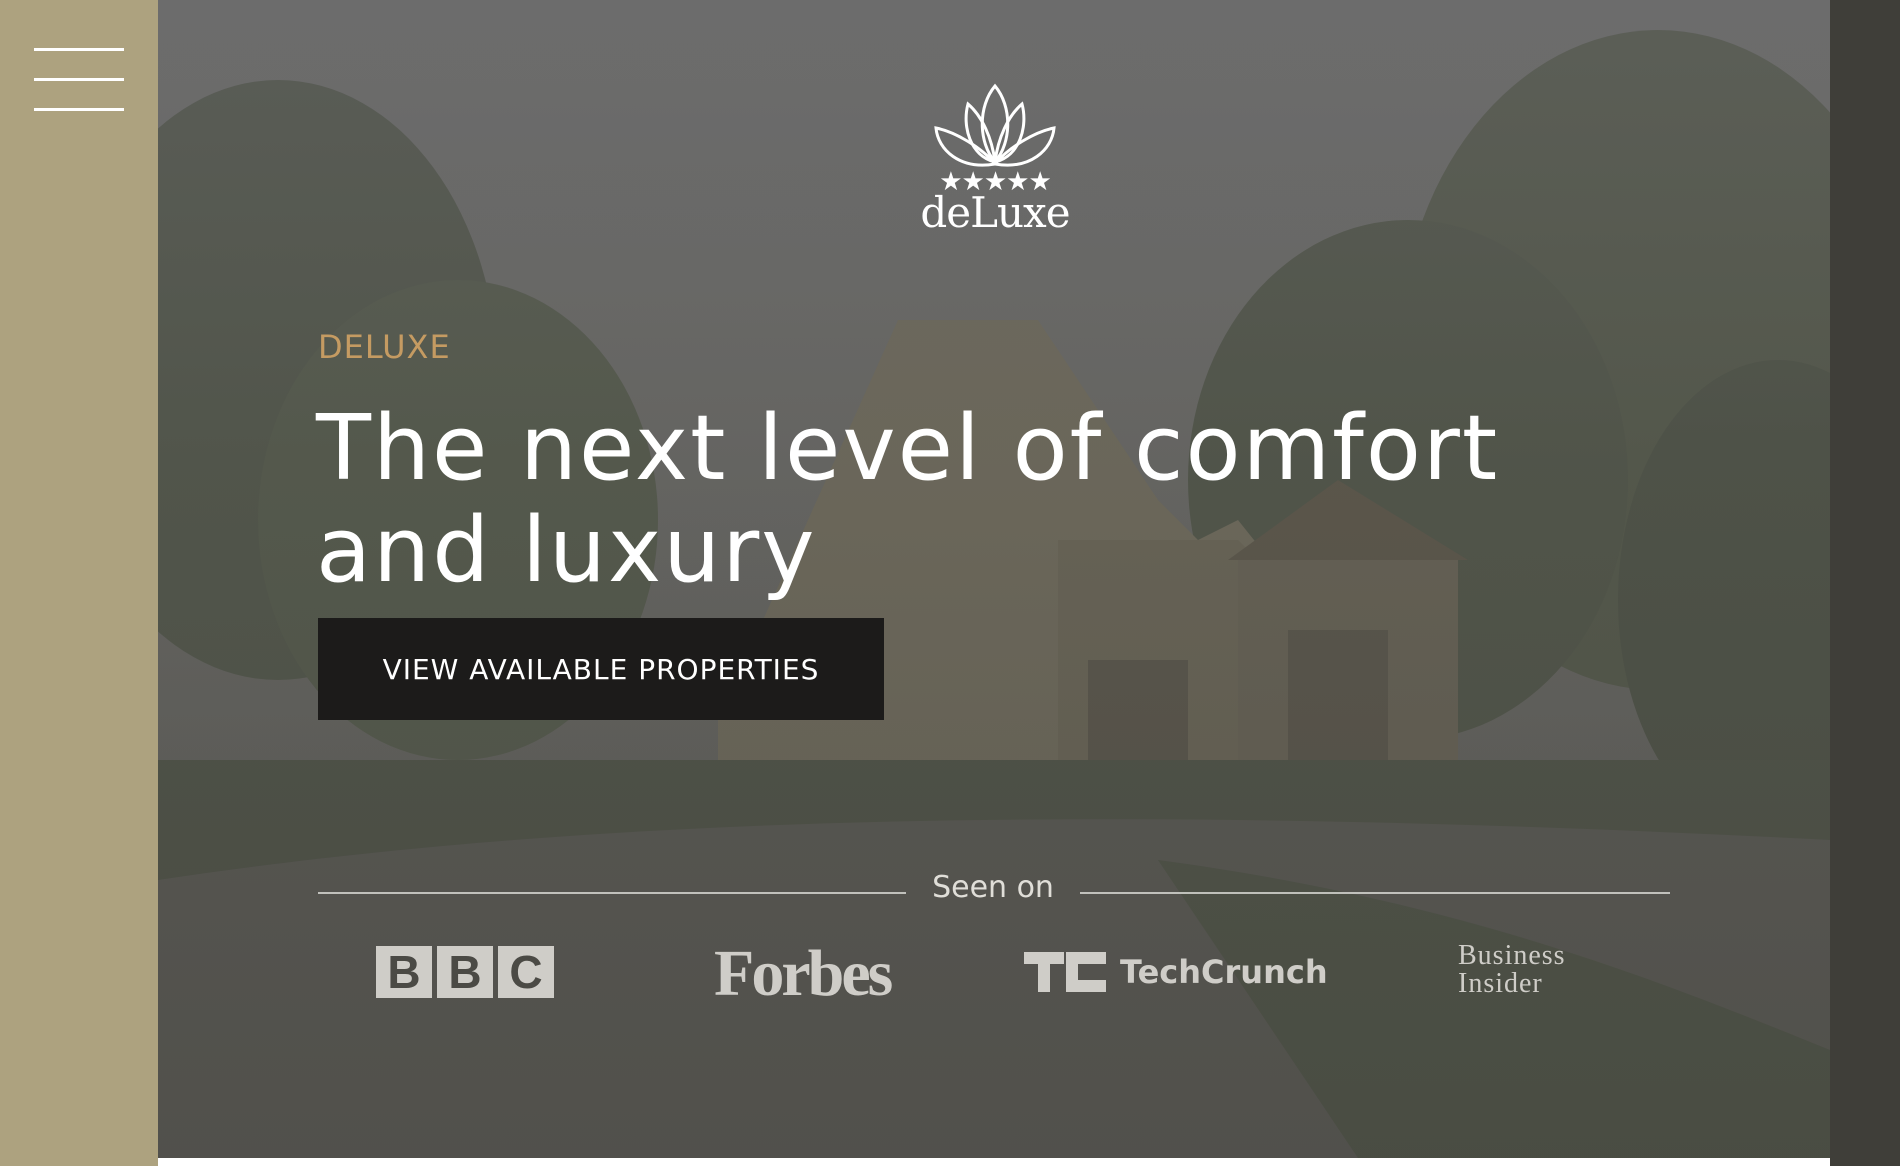  I want to click on business-insider-line: Business, so click(1512, 955).